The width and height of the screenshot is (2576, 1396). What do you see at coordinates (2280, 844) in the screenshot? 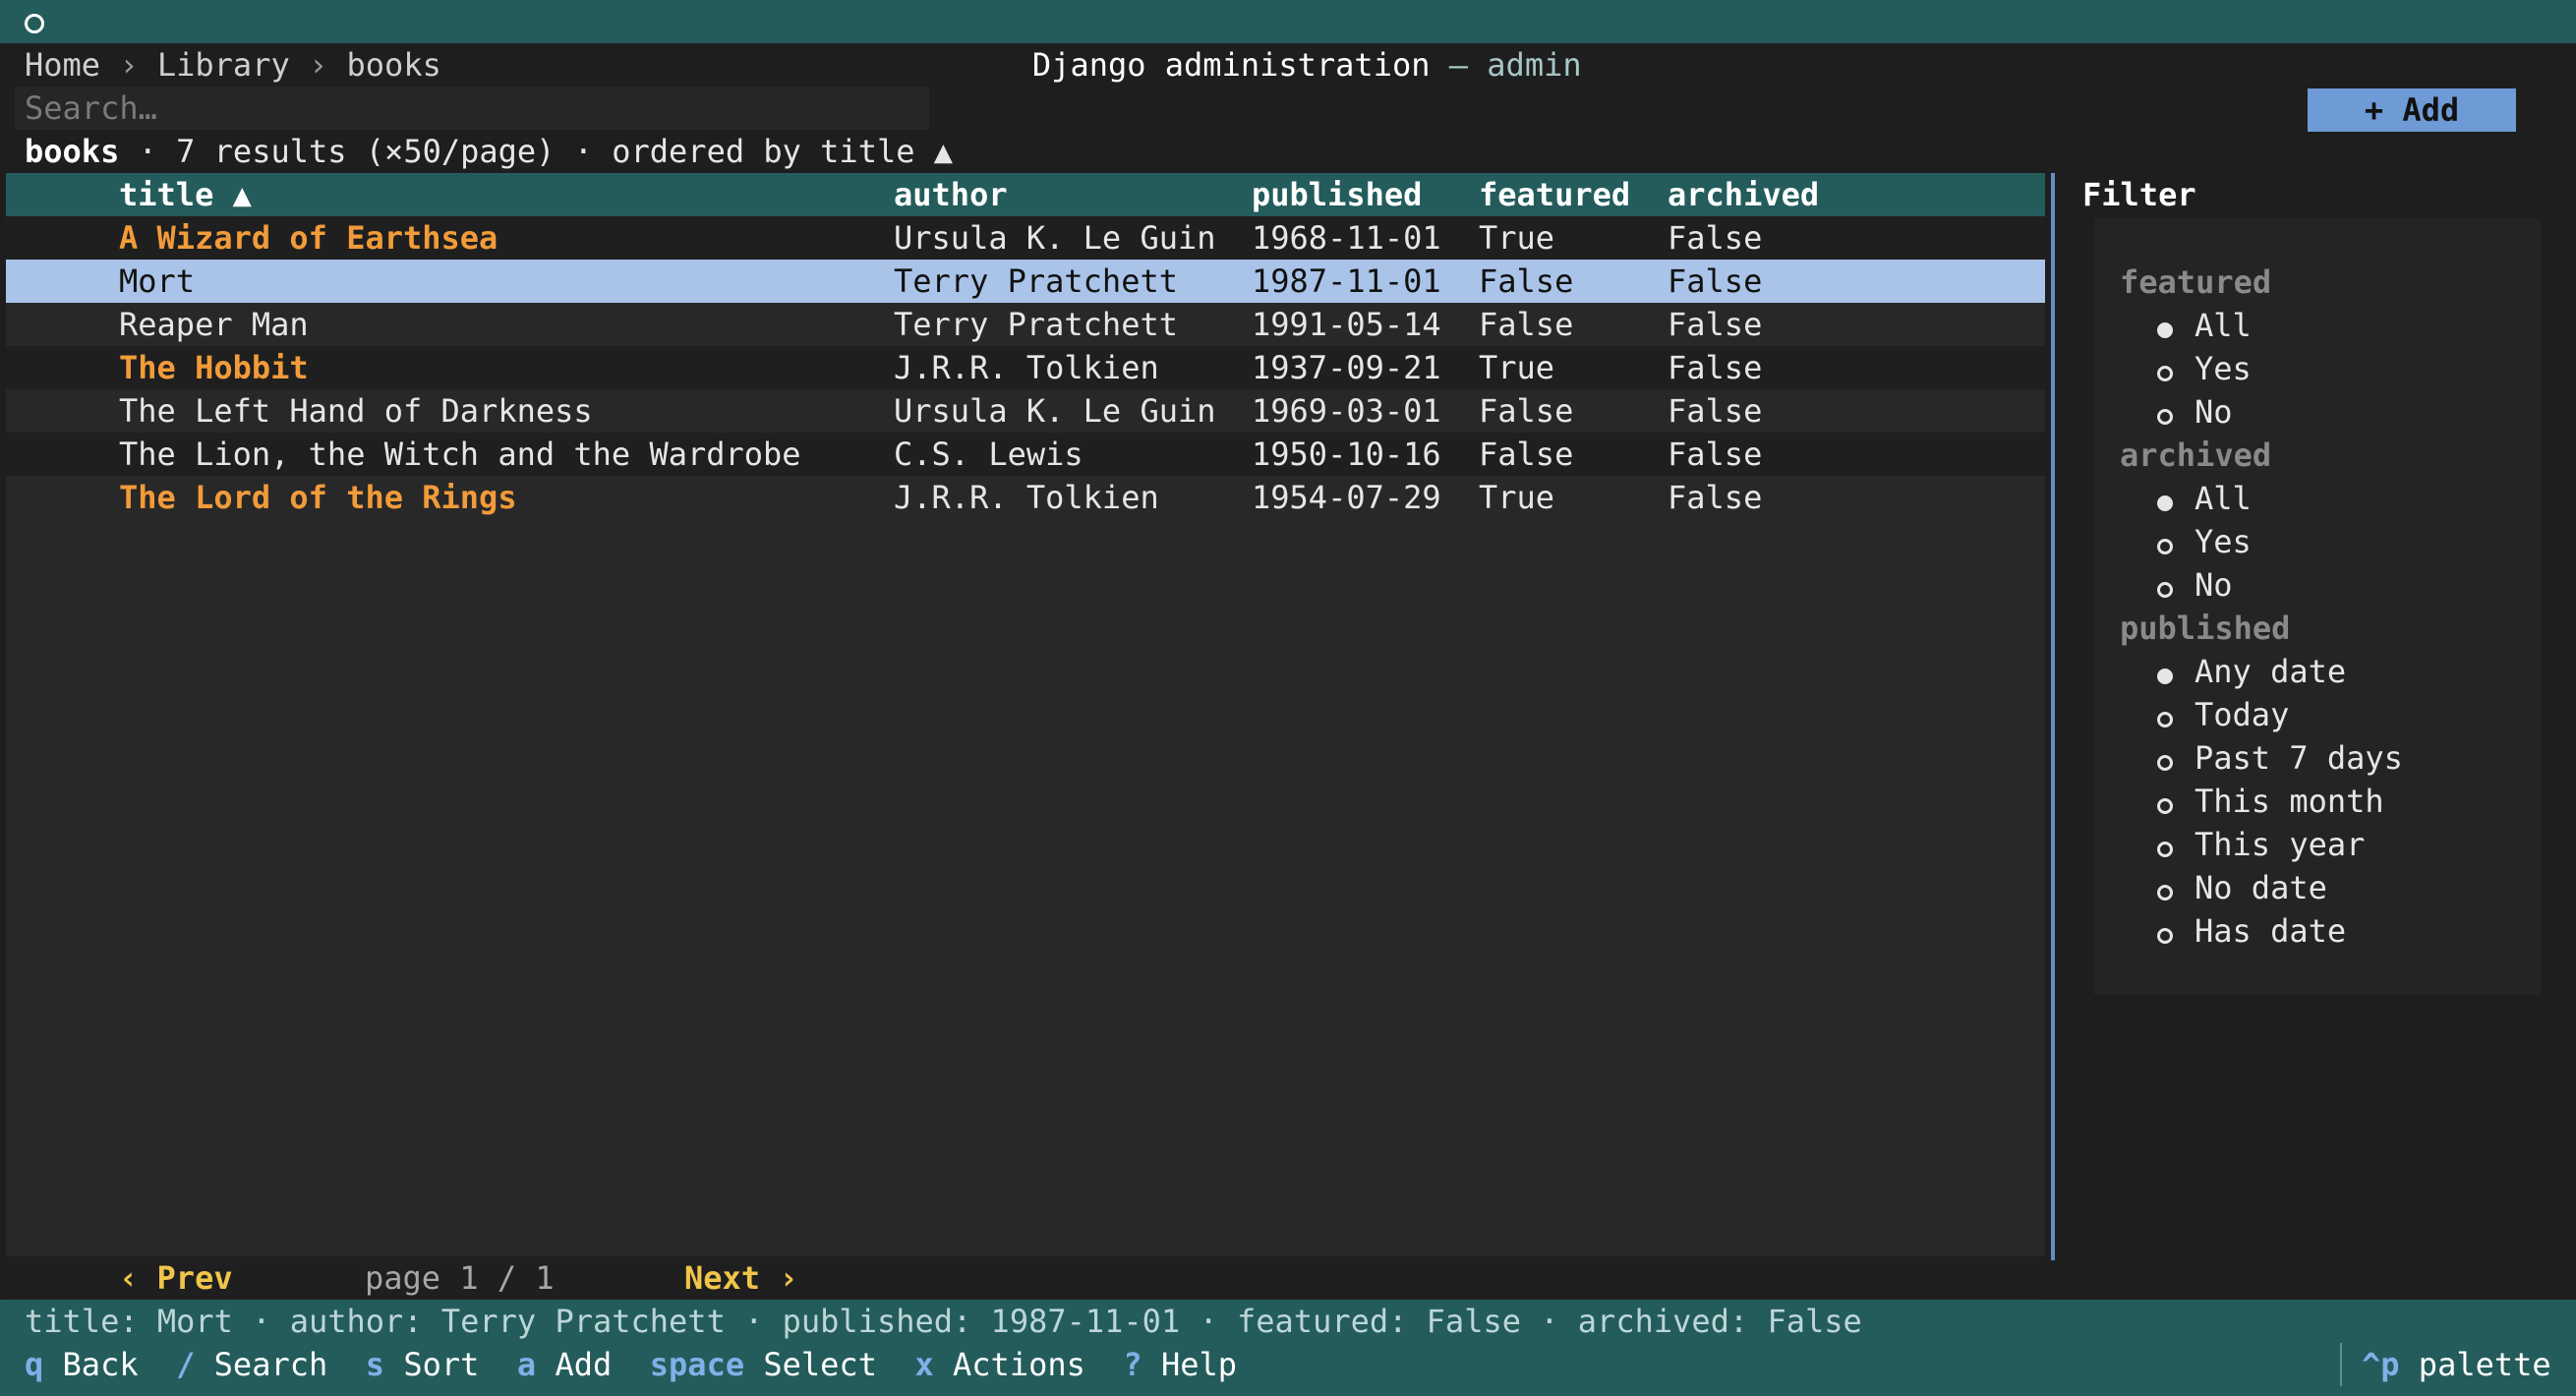
I see `option-label: This year` at bounding box center [2280, 844].